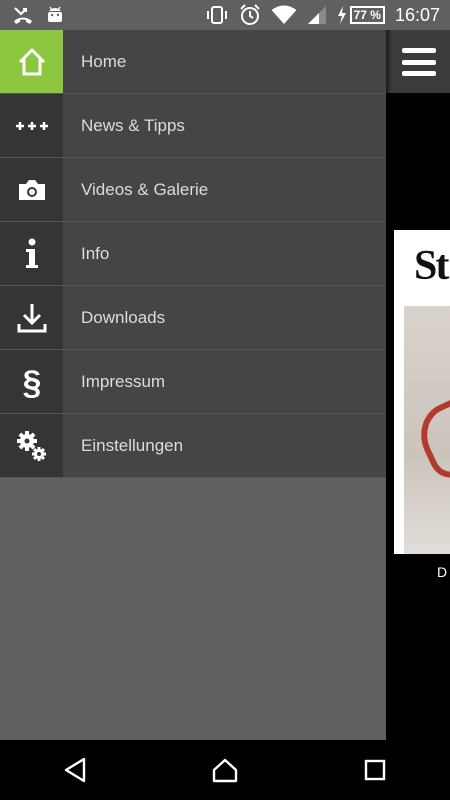 This screenshot has width=450, height=800. Describe the element at coordinates (123, 317) in the screenshot. I see `drawer-item-label: Downloads` at that location.